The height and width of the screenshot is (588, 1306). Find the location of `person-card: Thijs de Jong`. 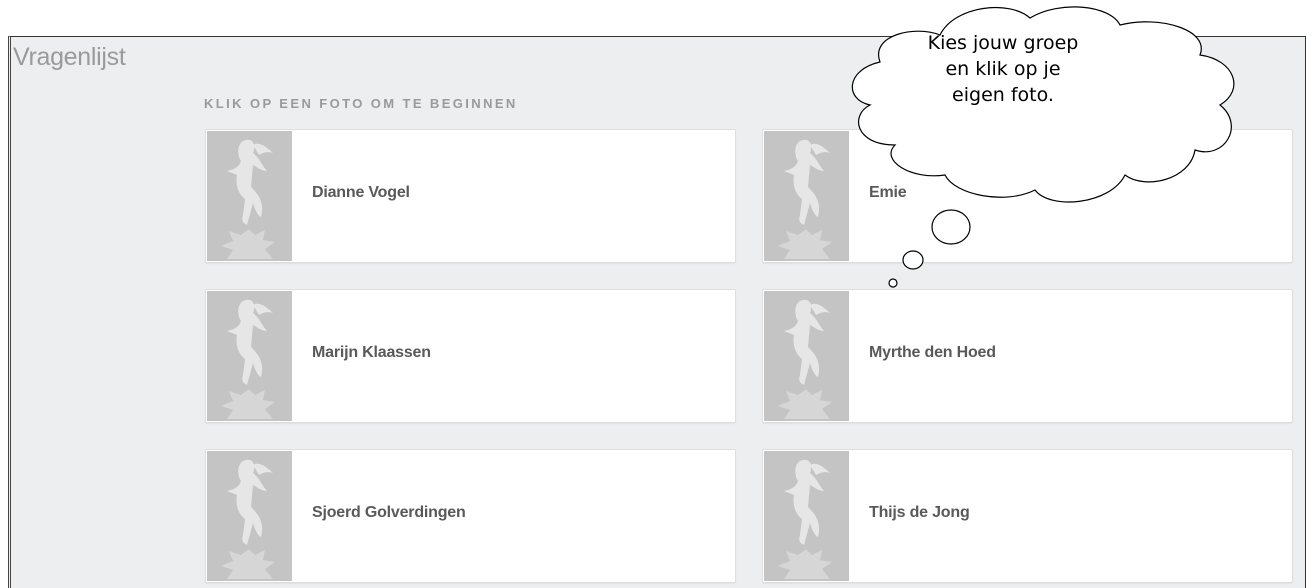

person-card: Thijs de Jong is located at coordinates (1027, 516).